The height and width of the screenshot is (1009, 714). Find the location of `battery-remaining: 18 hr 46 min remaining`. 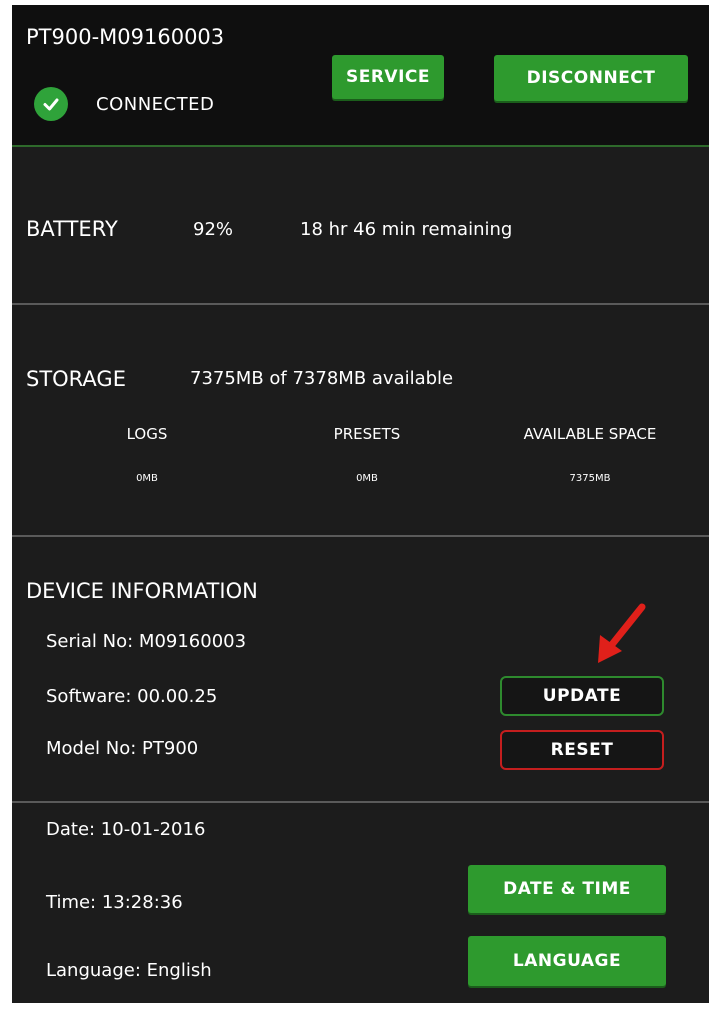

battery-remaining: 18 hr 46 min remaining is located at coordinates (406, 229).